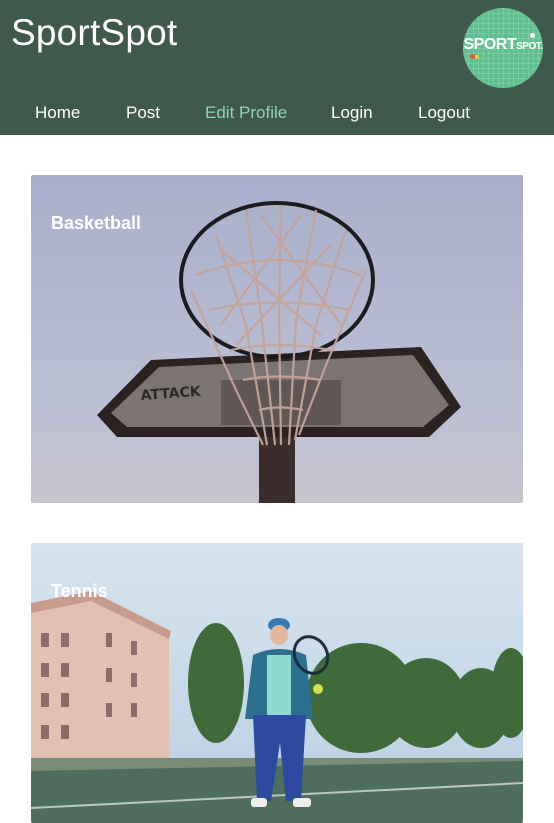 The image size is (554, 823). I want to click on site-title: SportSpot, so click(94, 33).